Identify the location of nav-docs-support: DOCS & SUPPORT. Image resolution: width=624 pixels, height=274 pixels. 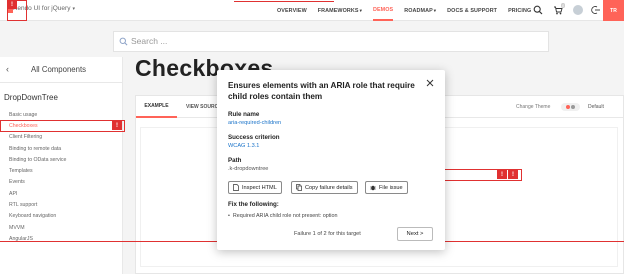
(472, 10).